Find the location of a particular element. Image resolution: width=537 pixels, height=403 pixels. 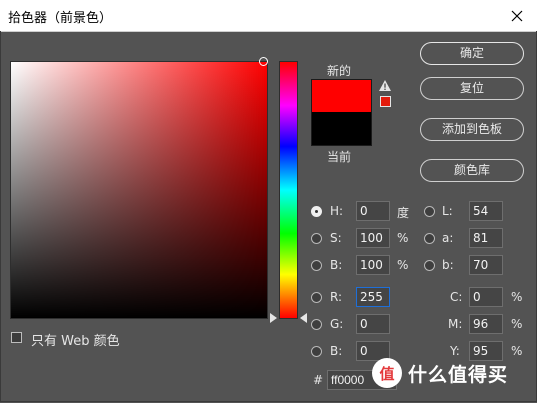

radio-blue is located at coordinates (316, 351).